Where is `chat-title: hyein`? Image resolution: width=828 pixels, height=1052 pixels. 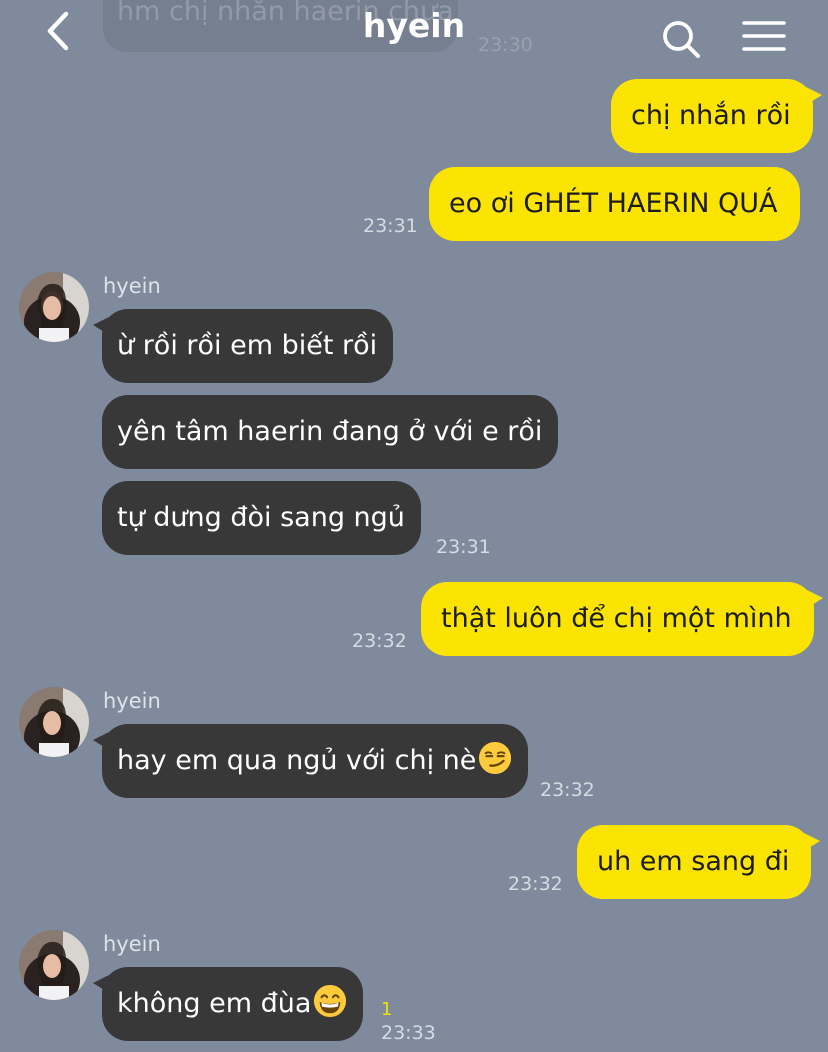 chat-title: hyein is located at coordinates (414, 25).